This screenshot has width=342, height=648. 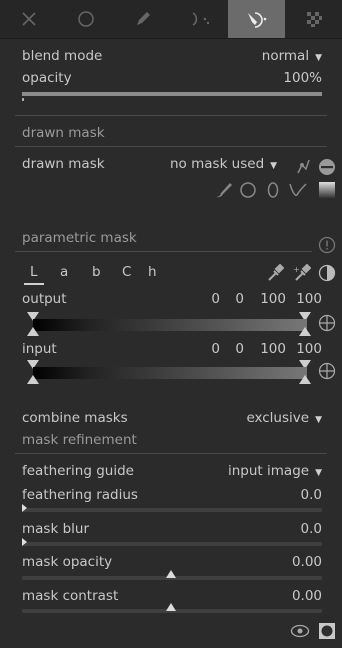 What do you see at coordinates (215, 299) in the screenshot?
I see `output-value-1: 0` at bounding box center [215, 299].